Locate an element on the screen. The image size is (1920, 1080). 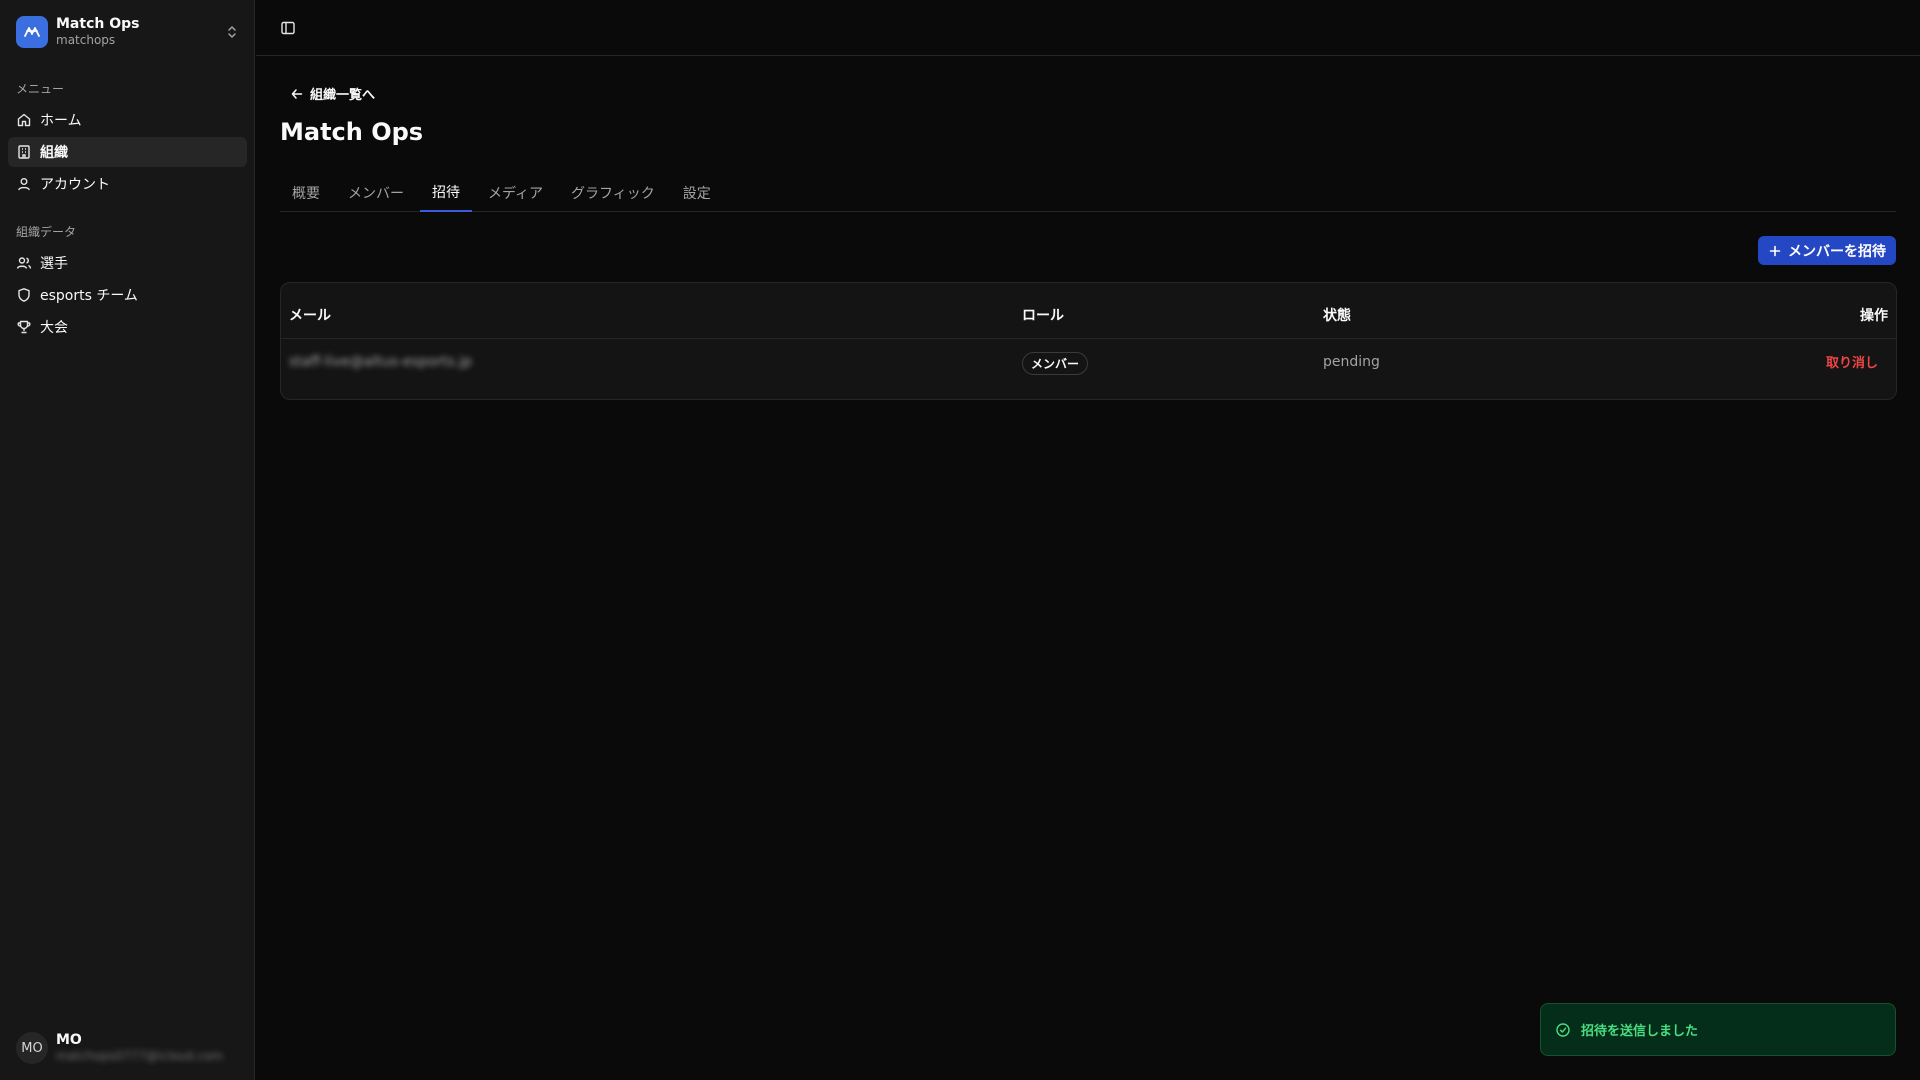
menu-group-label: メニュー is located at coordinates (40, 89).